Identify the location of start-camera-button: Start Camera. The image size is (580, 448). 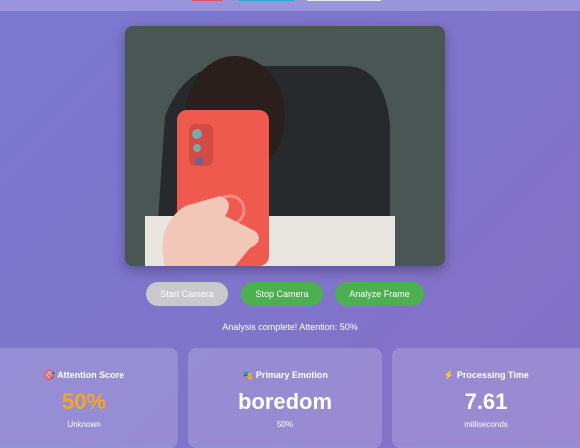
(187, 294).